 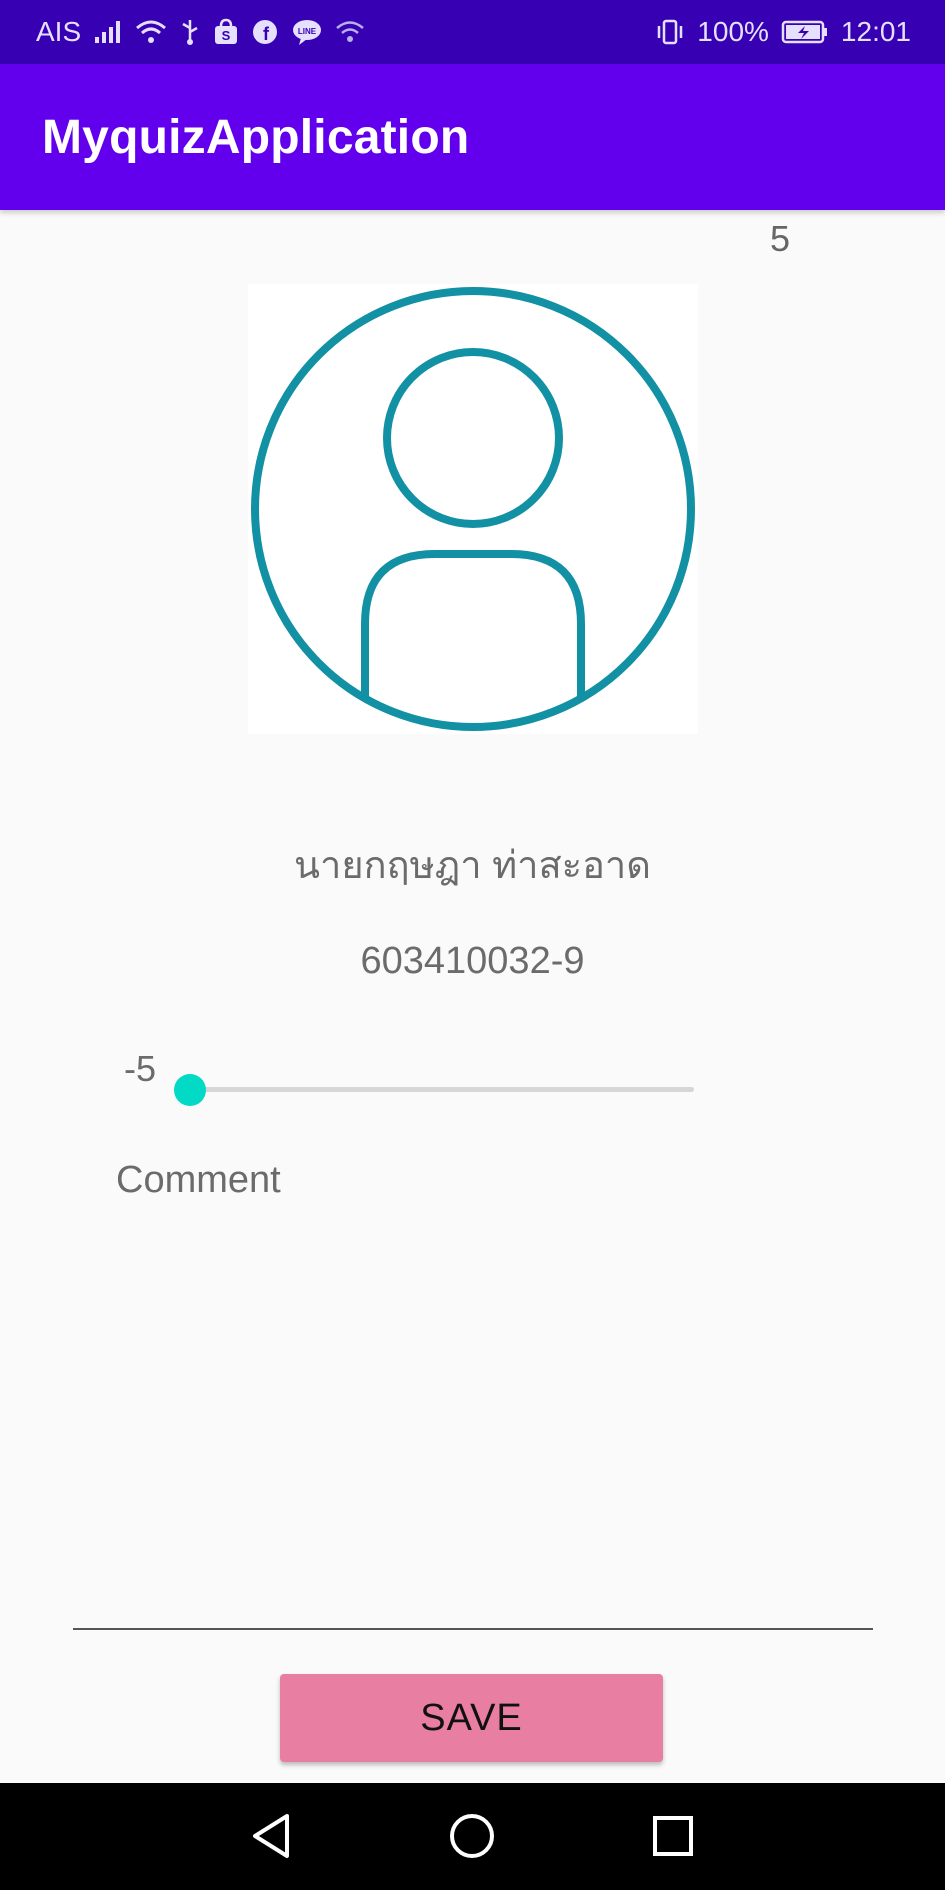 I want to click on navigation-bar, so click(x=472, y=1836).